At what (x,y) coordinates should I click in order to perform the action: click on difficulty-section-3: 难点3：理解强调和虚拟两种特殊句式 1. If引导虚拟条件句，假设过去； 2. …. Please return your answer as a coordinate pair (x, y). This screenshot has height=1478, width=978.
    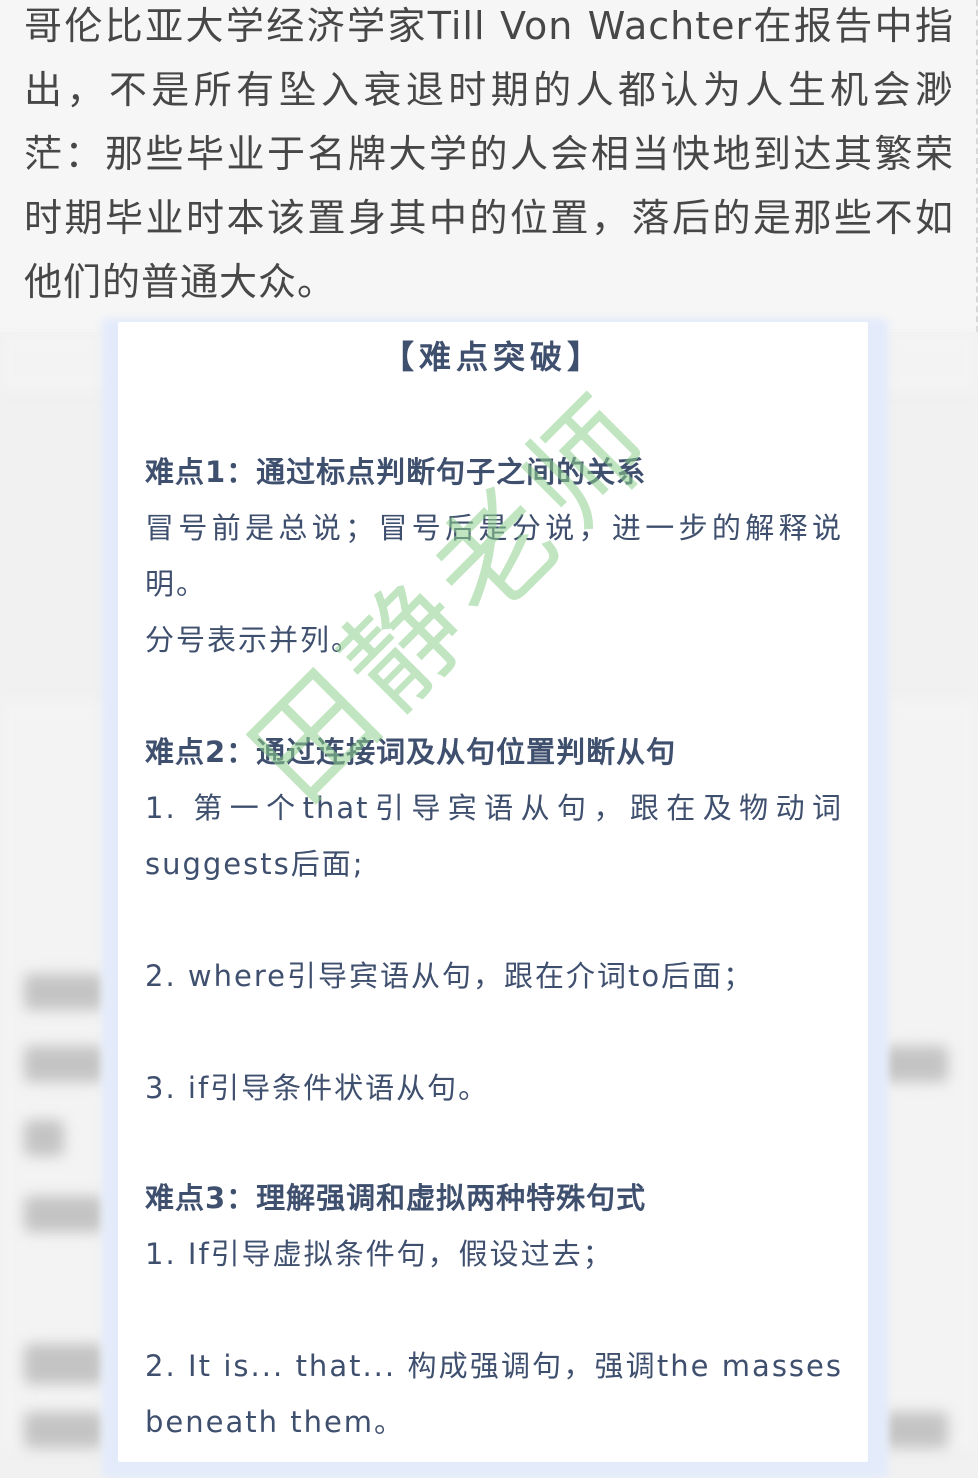
    Looking at the image, I should click on (494, 1313).